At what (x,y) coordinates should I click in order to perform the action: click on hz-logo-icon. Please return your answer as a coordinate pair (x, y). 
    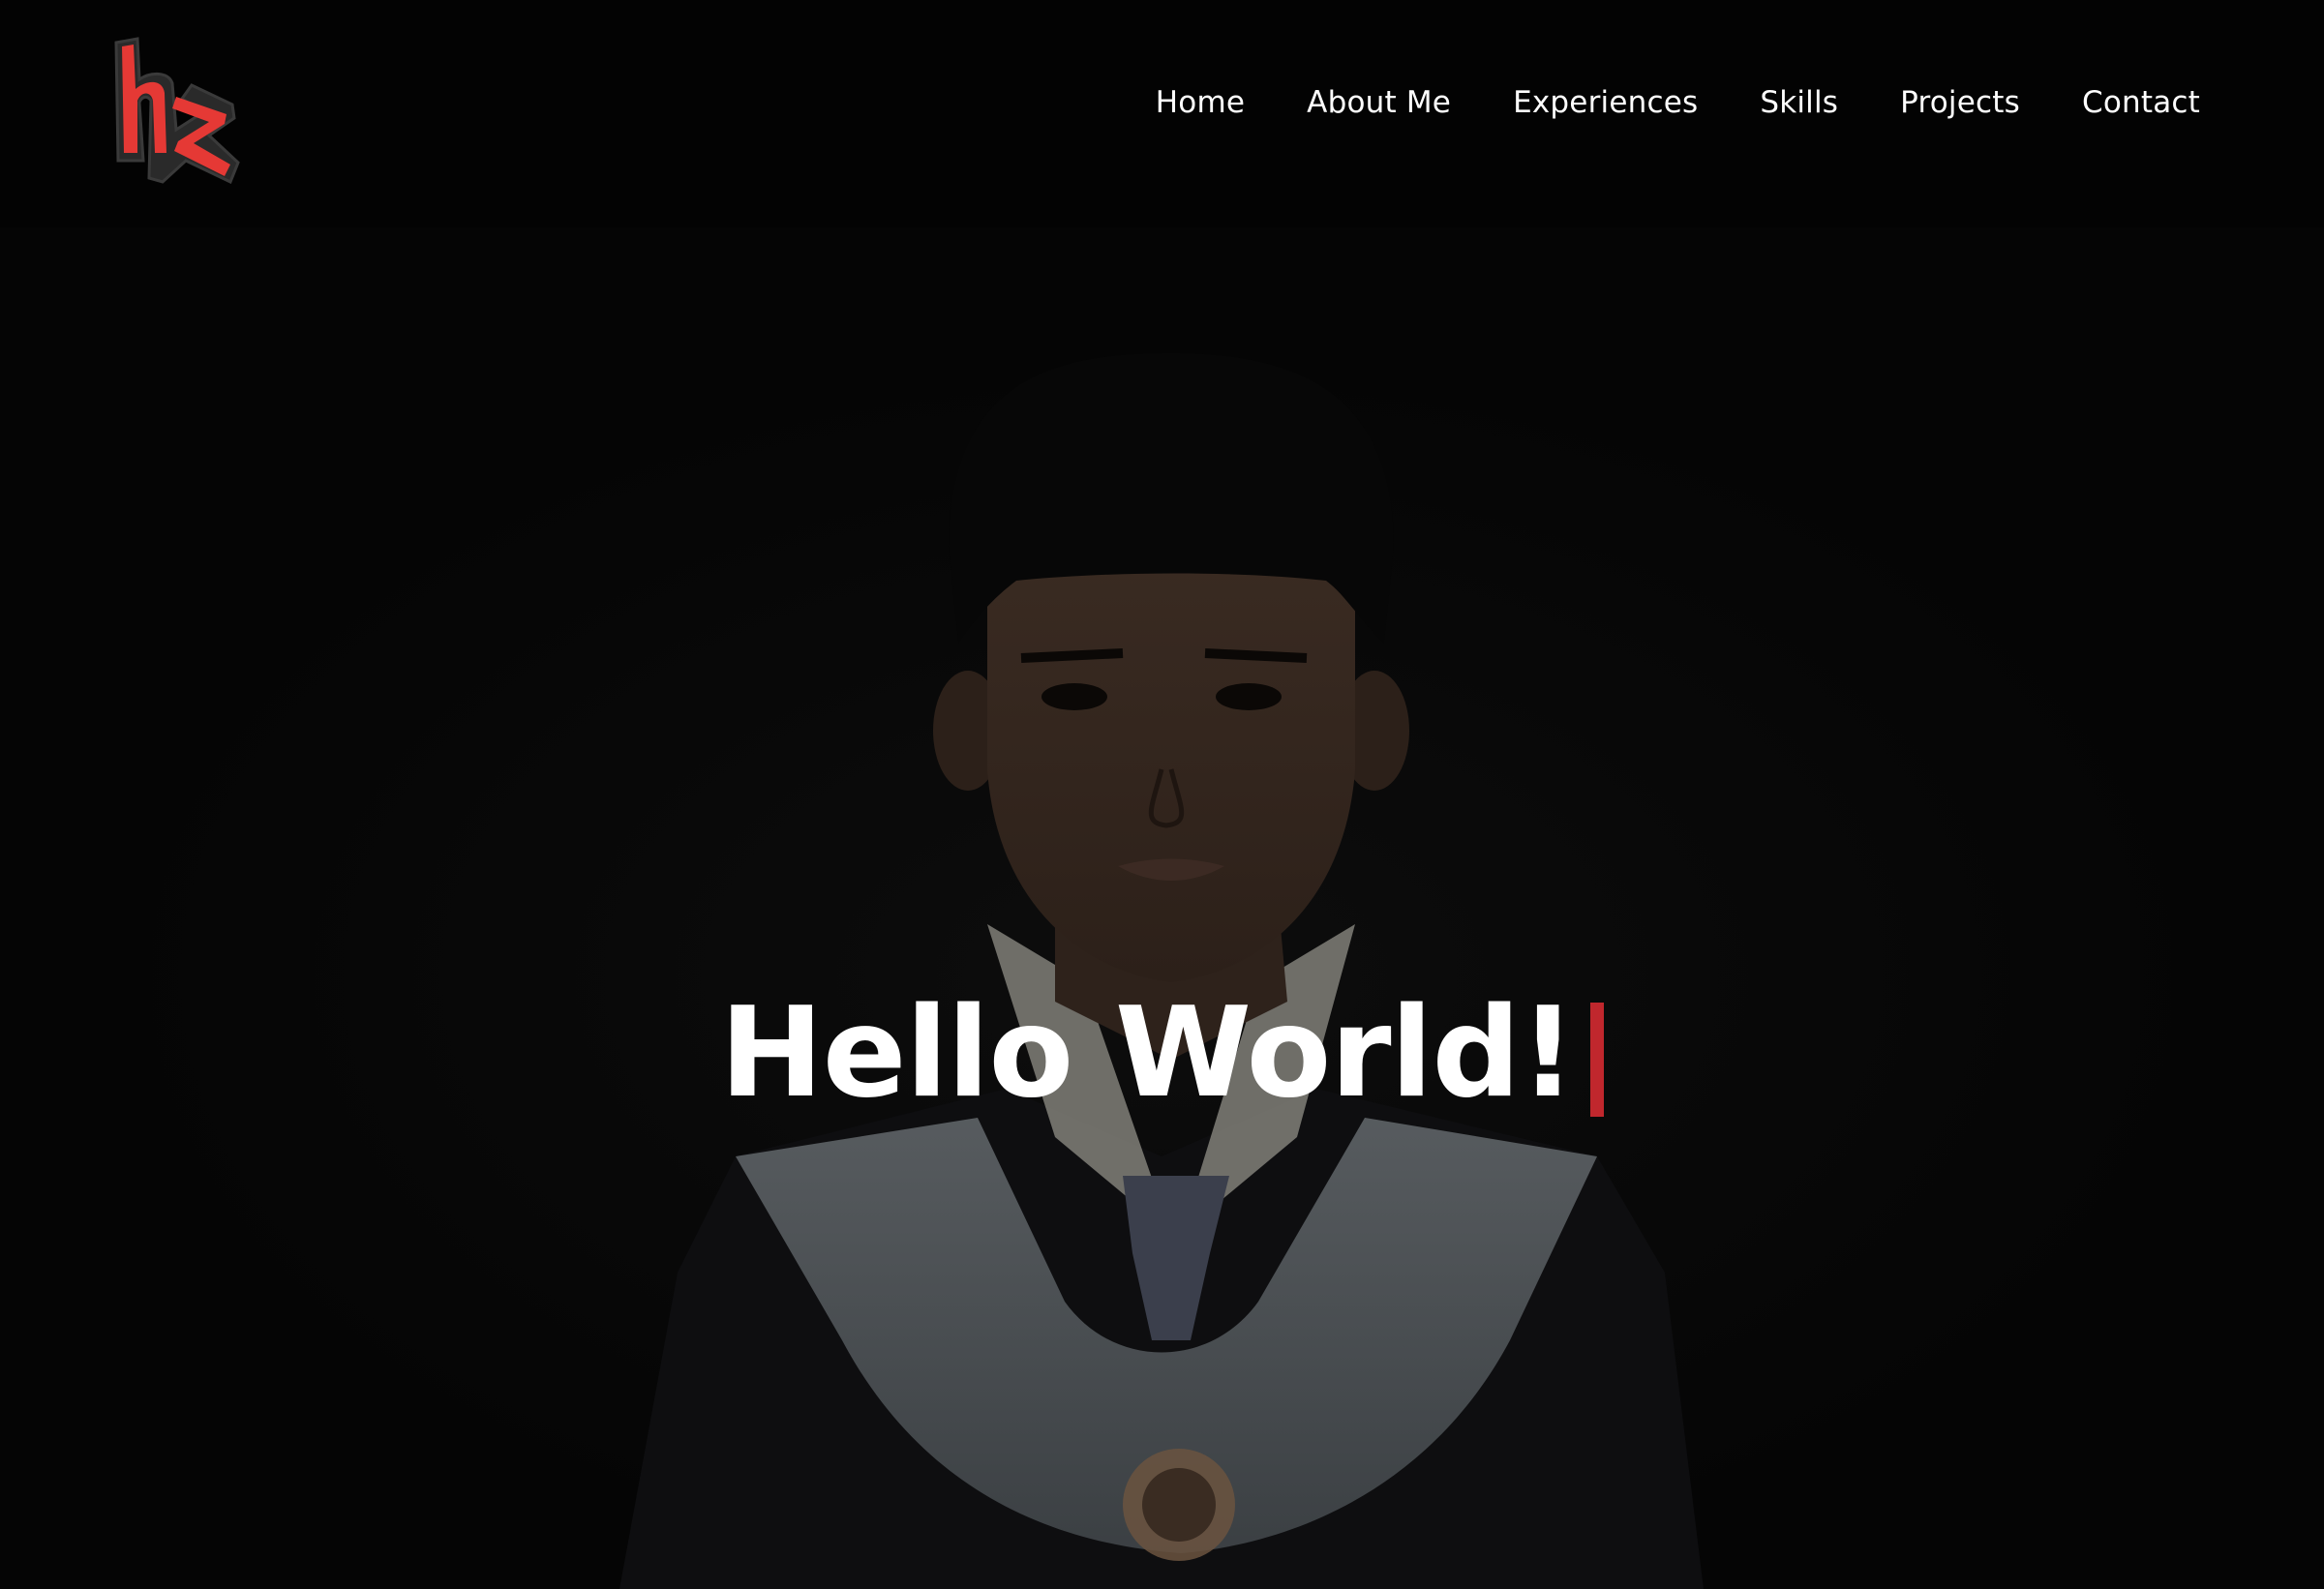
    Looking at the image, I should click on (175, 111).